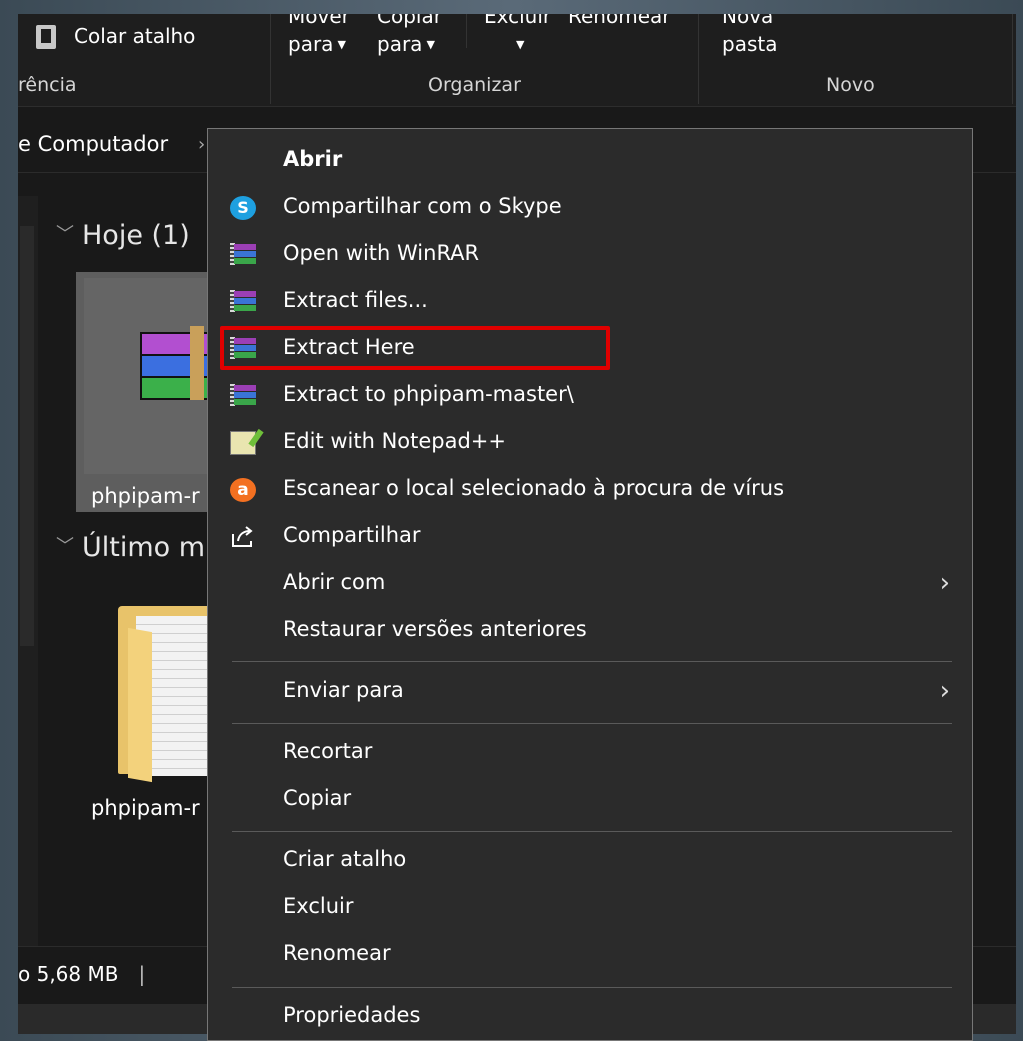  Describe the element at coordinates (145, 496) in the screenshot. I see `file-name-rar: phpipam-r` at that location.